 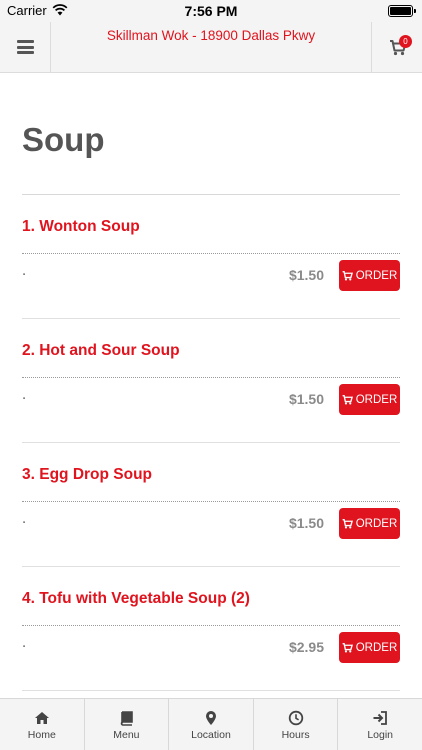 I want to click on item-name: 4. Tofu with Vegetable Soup (2), so click(x=136, y=599).